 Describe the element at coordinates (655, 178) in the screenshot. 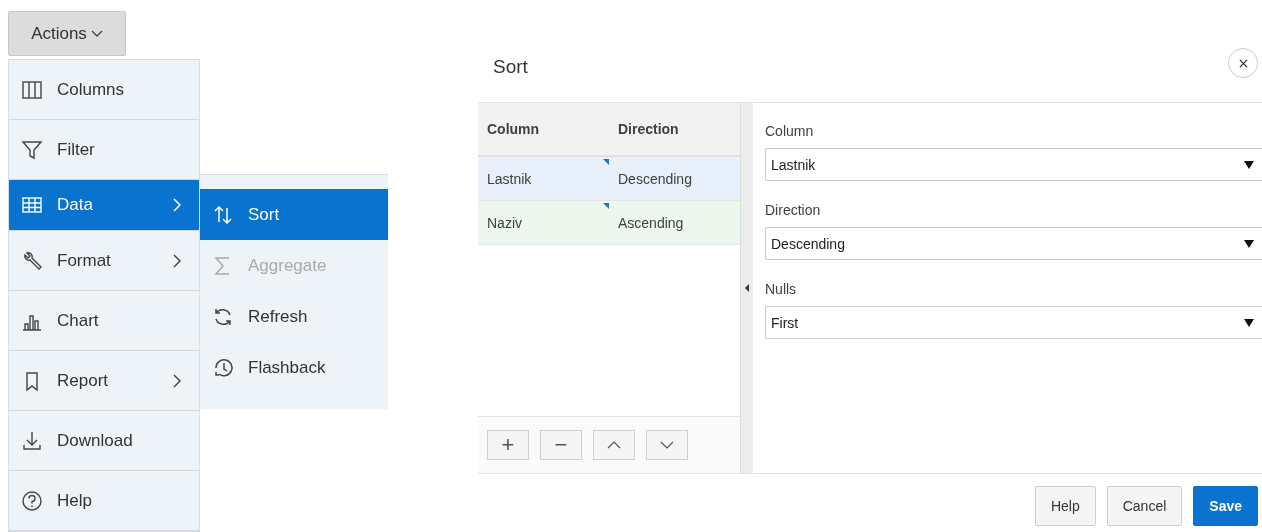

I see `table-cell-text: Descending` at that location.